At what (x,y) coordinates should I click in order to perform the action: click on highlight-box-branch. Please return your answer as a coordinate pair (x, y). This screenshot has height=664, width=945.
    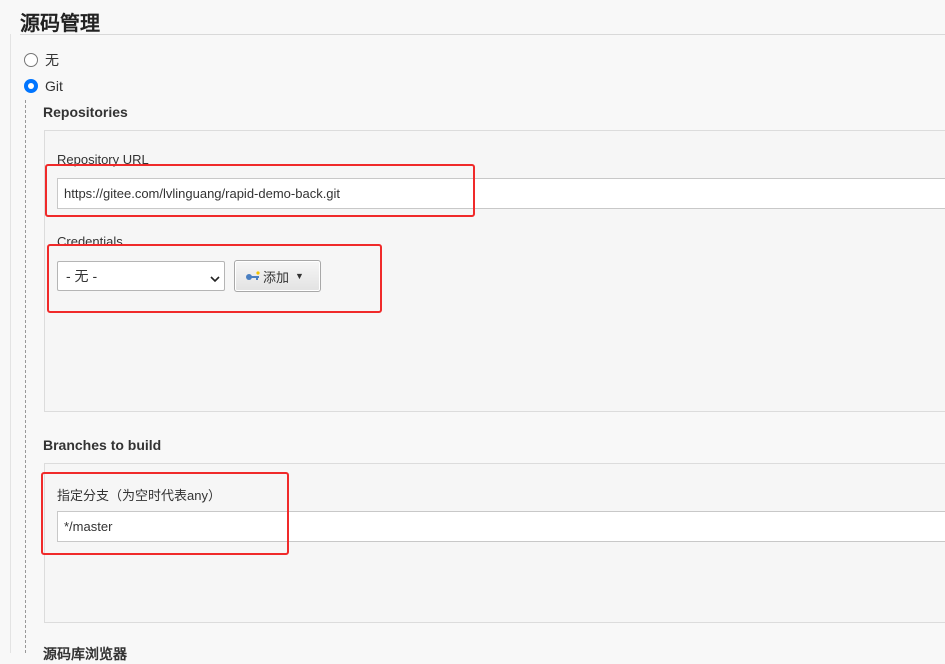
    Looking at the image, I should click on (165, 513).